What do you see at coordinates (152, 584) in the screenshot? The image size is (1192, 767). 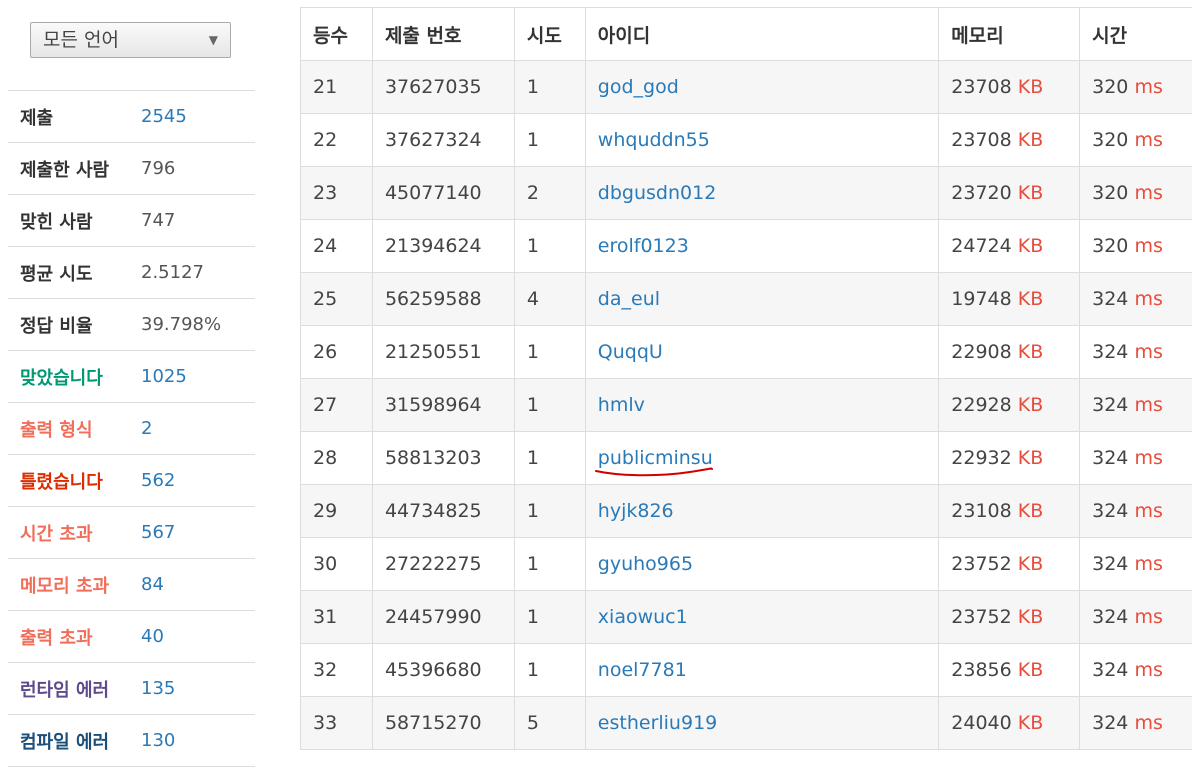 I see `stat-value: 84` at bounding box center [152, 584].